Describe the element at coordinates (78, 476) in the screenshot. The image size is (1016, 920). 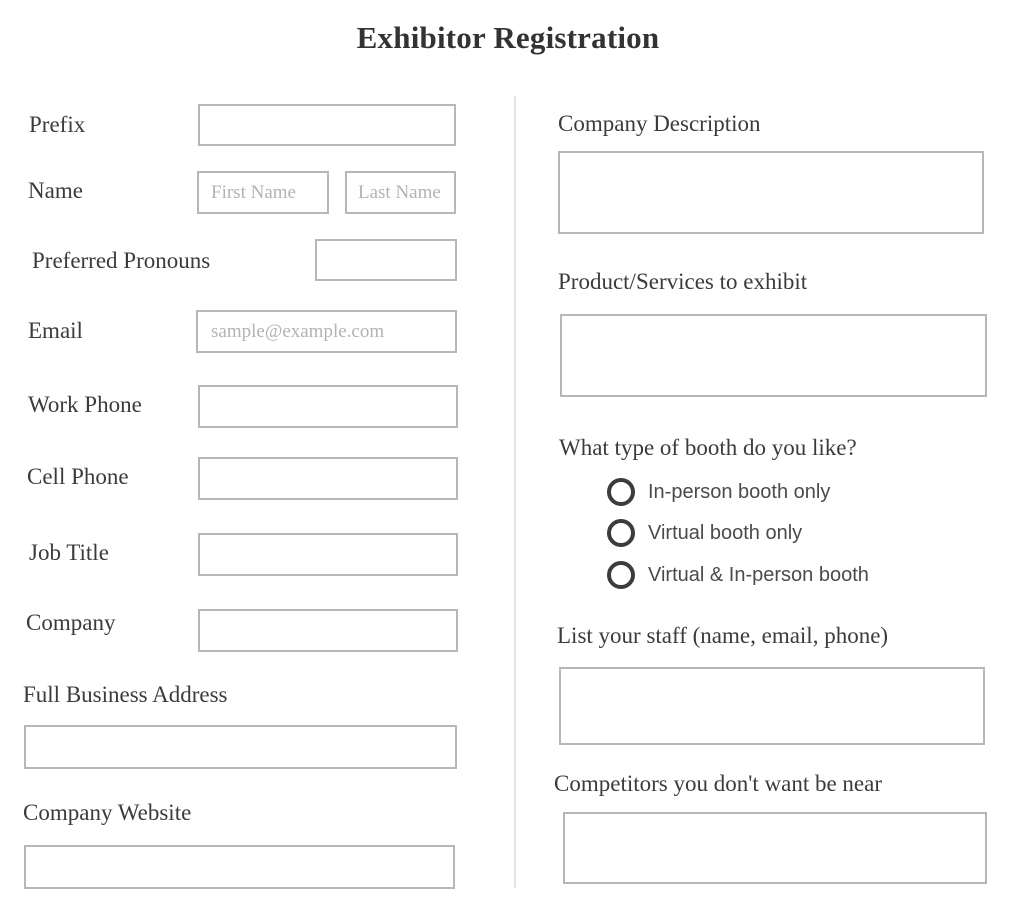
I see `label-cell-phone: Cell Phone` at that location.